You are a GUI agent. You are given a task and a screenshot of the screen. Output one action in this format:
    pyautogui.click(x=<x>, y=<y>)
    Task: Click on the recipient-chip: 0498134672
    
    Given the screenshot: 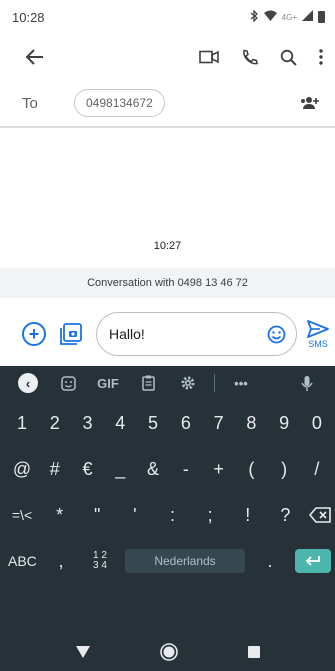 What is the action you would take?
    pyautogui.click(x=119, y=103)
    